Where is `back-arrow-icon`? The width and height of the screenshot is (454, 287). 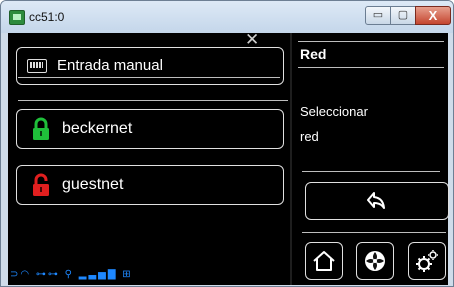
back-arrow-icon is located at coordinates (376, 200).